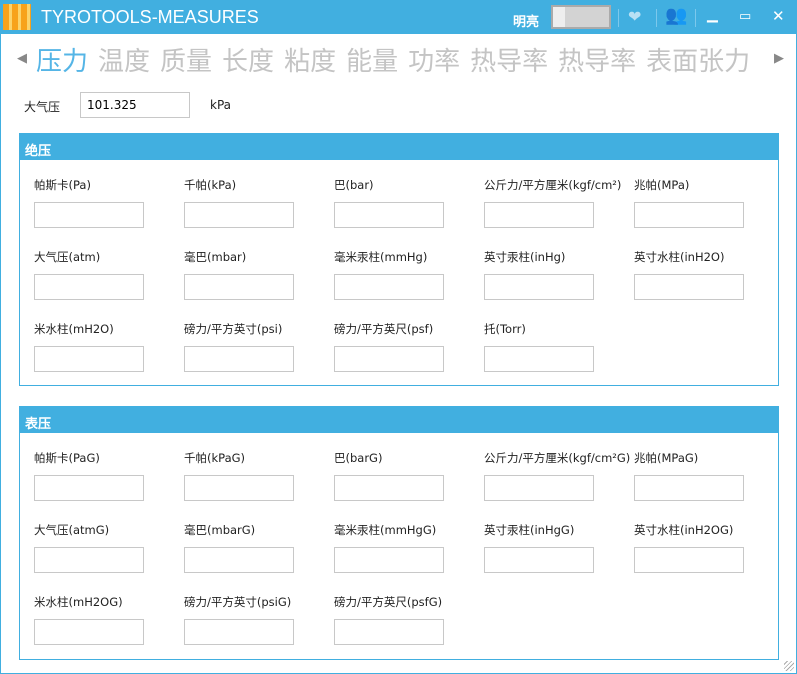  Describe the element at coordinates (581, 17) in the screenshot. I see `theme-toggle` at that location.